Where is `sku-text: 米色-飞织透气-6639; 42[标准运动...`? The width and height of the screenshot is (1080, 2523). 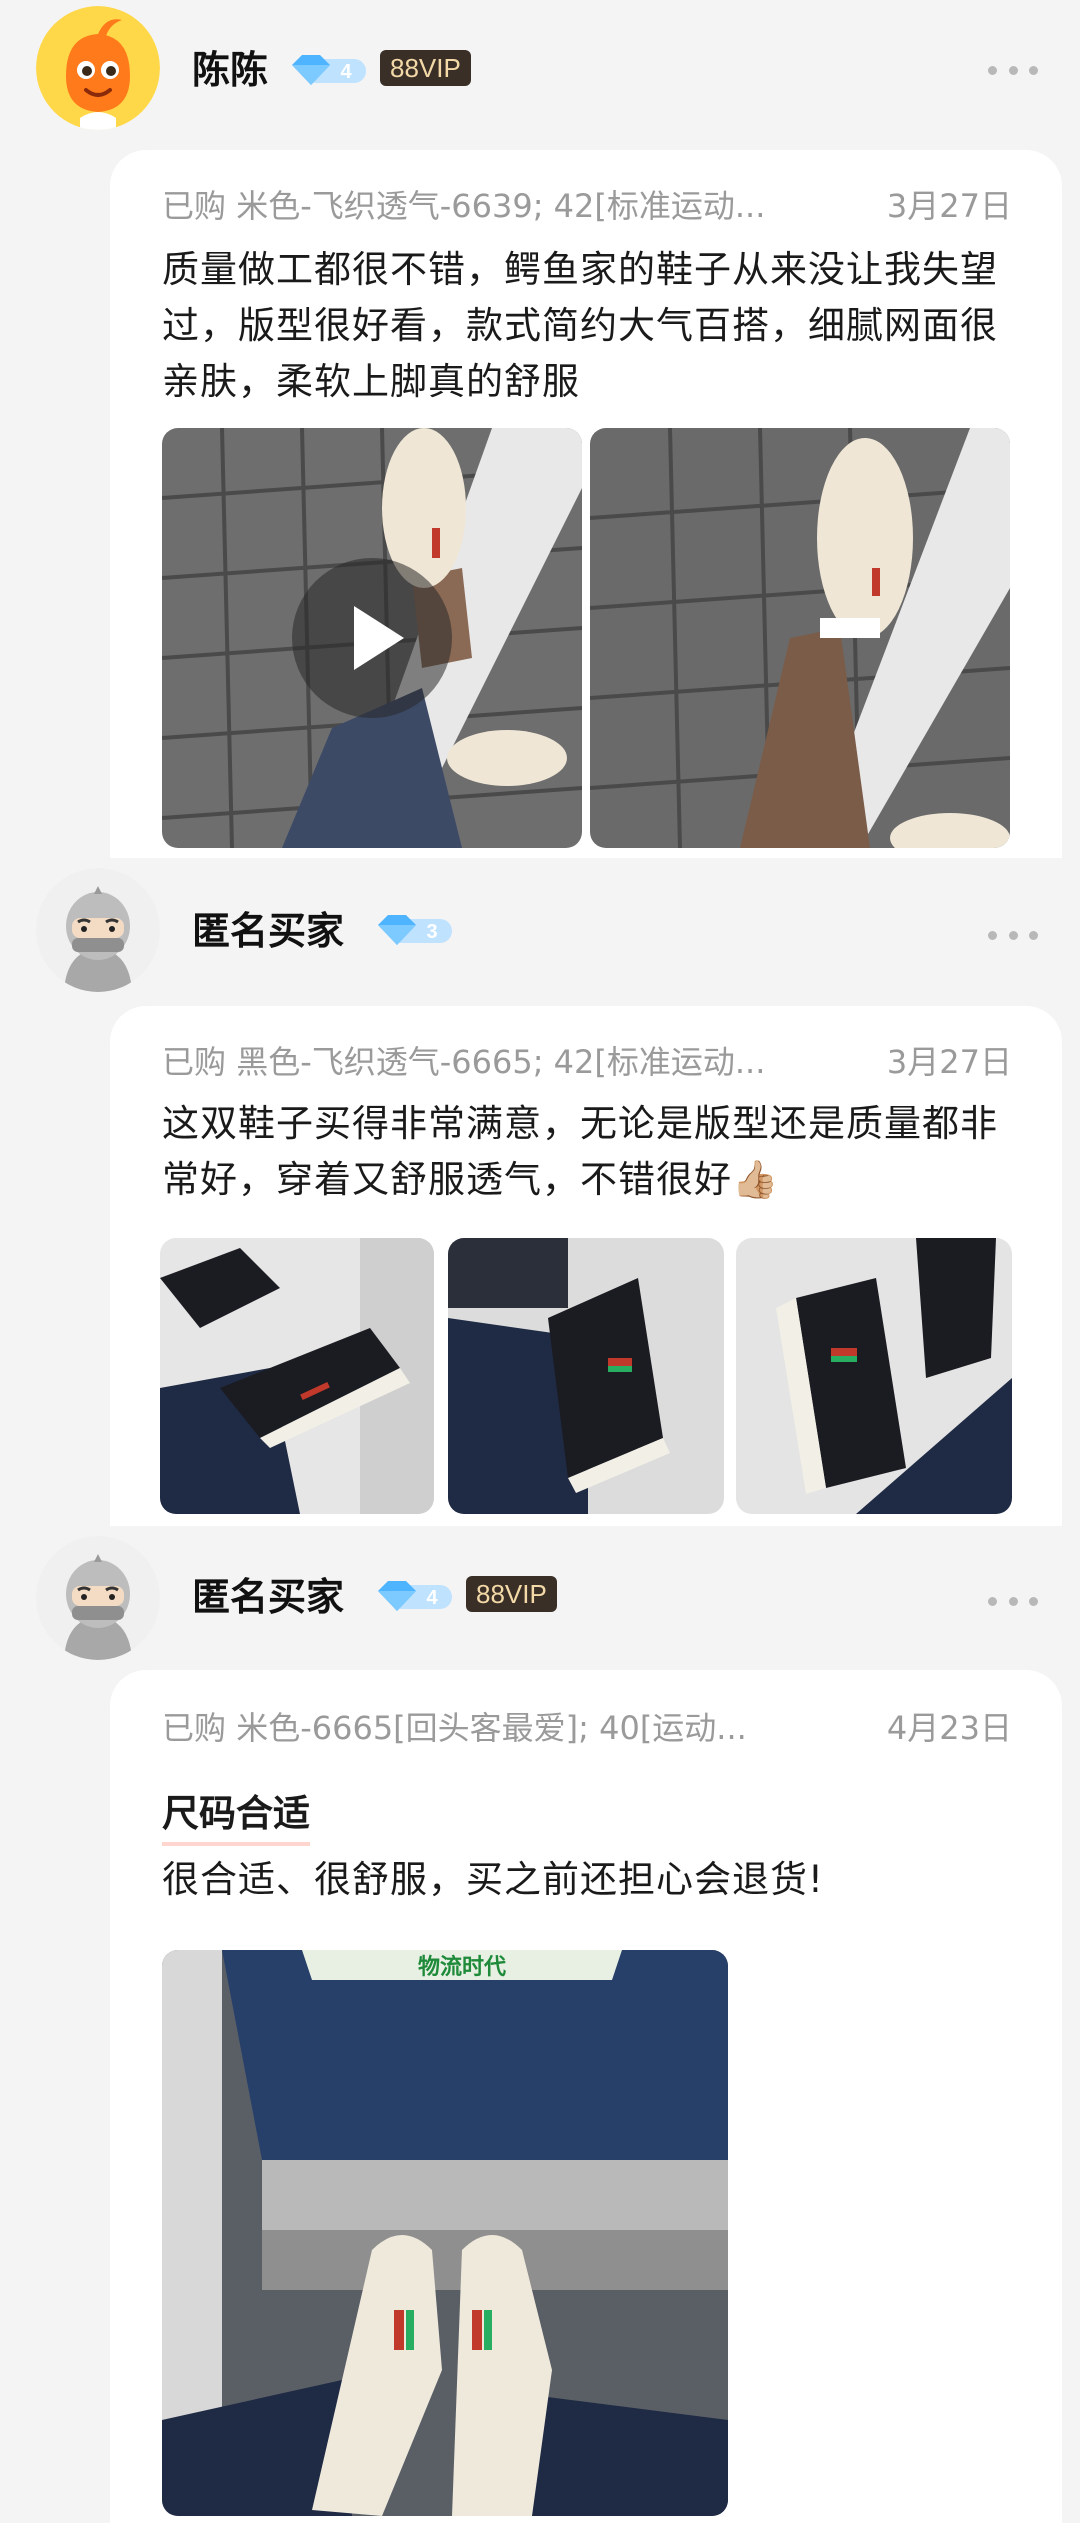 sku-text: 米色-飞织透气-6639; 42[标准运动... is located at coordinates (501, 206).